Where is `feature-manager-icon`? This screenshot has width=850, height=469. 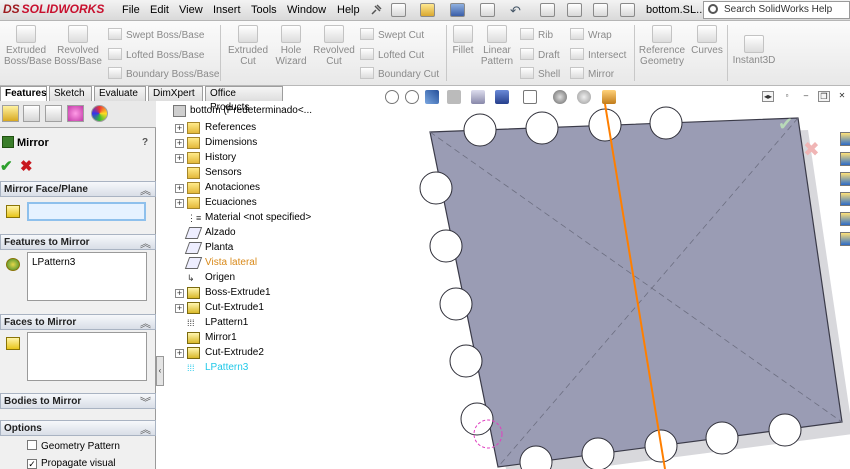 feature-manager-icon is located at coordinates (10, 113).